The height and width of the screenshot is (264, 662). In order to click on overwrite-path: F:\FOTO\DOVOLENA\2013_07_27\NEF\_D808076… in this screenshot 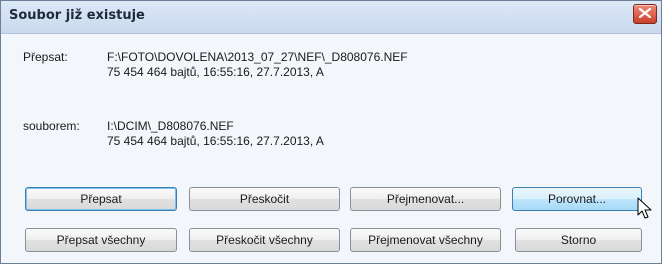, I will do `click(257, 57)`.